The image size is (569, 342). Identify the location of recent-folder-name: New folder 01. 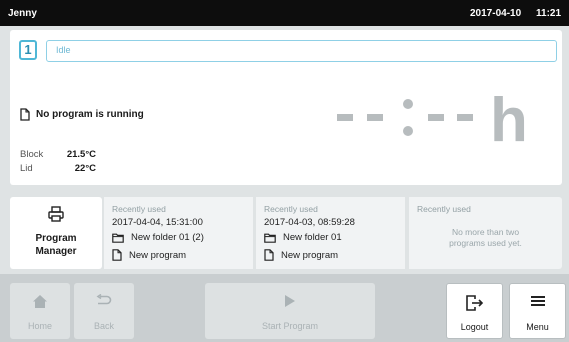
(312, 237).